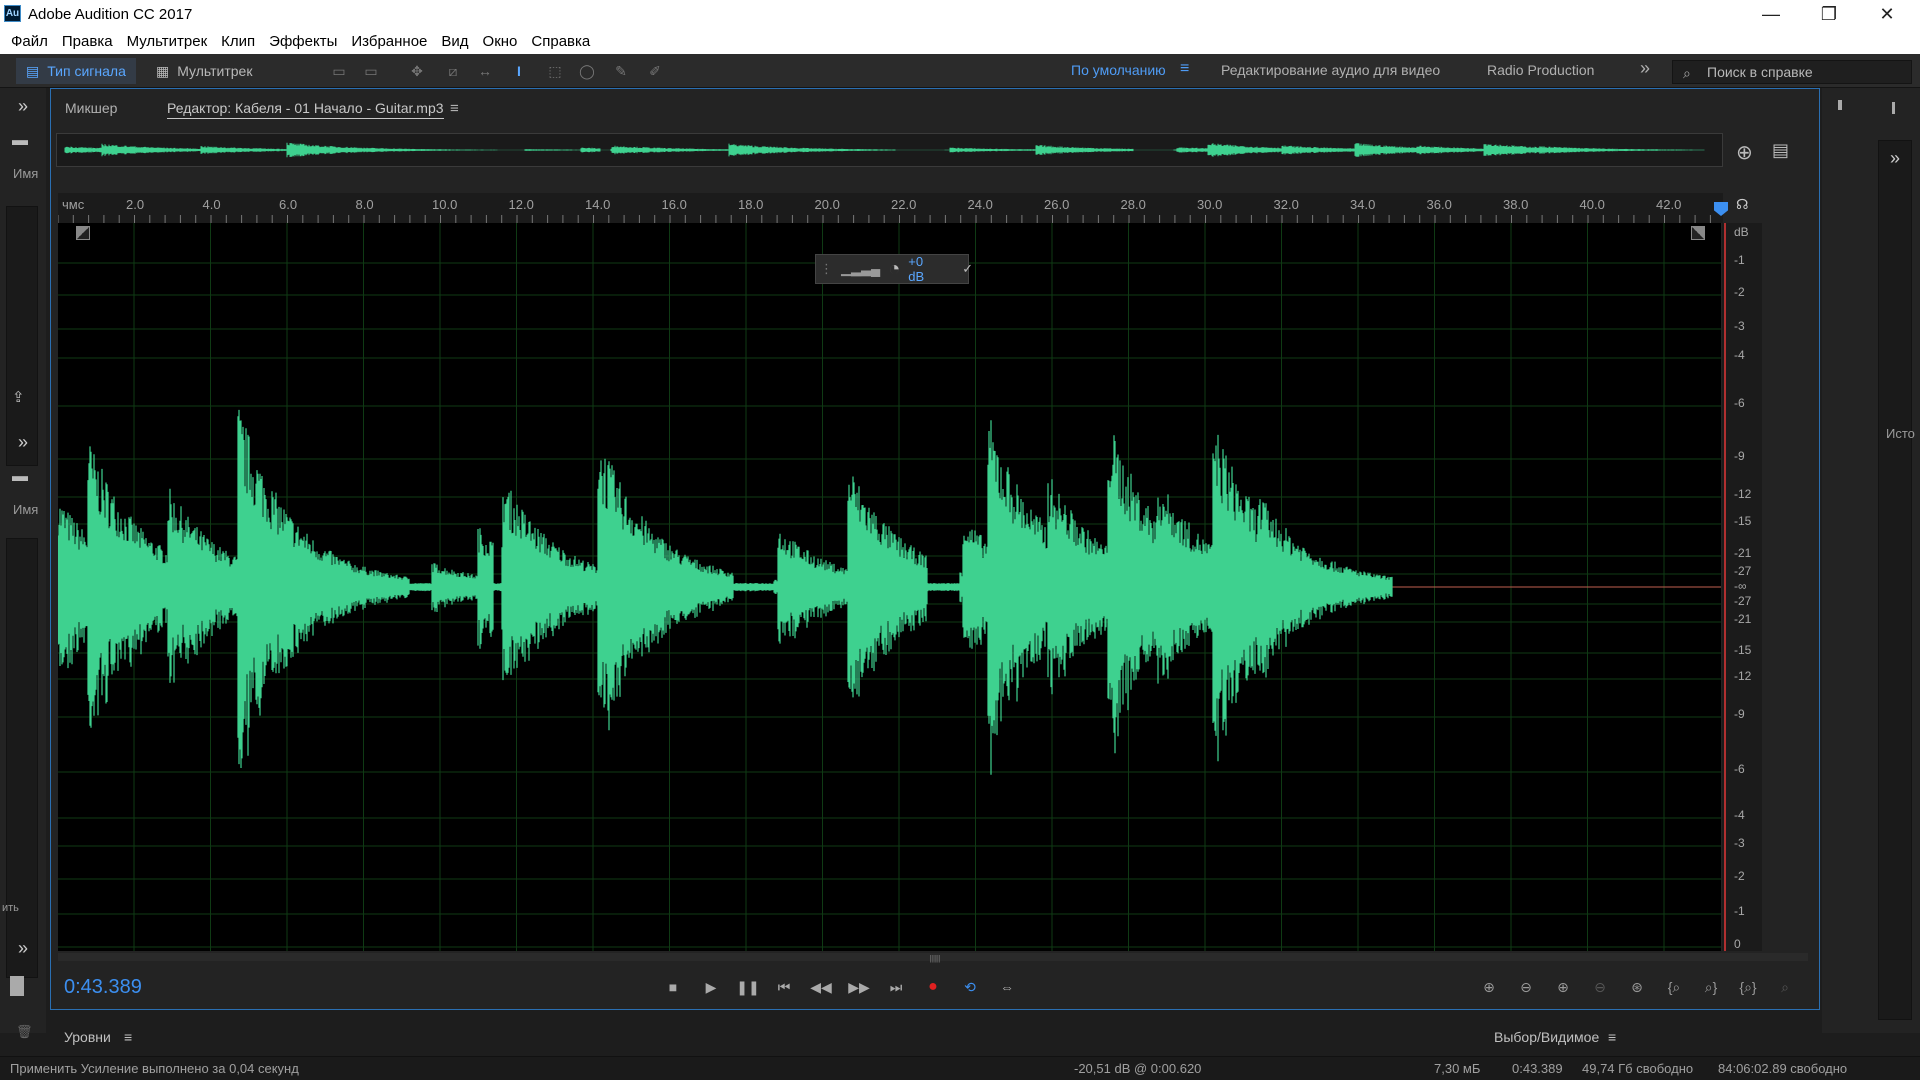 This screenshot has width=1920, height=1080. I want to click on db-tick-label: -15, so click(1743, 521).